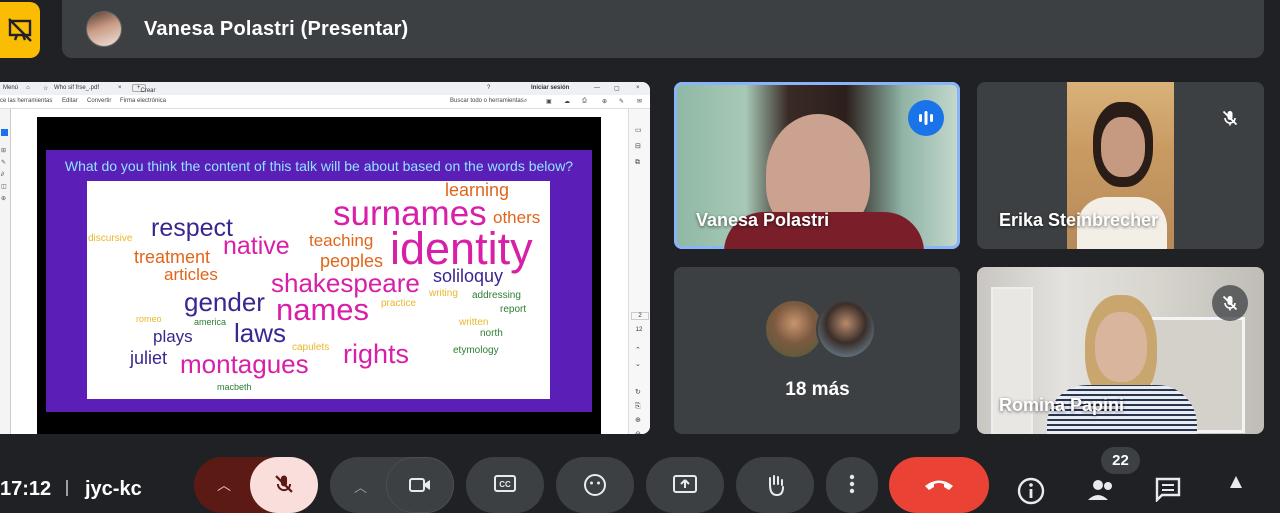 The image size is (1280, 513). What do you see at coordinates (10, 88) in the screenshot?
I see `menu-label: Menú` at bounding box center [10, 88].